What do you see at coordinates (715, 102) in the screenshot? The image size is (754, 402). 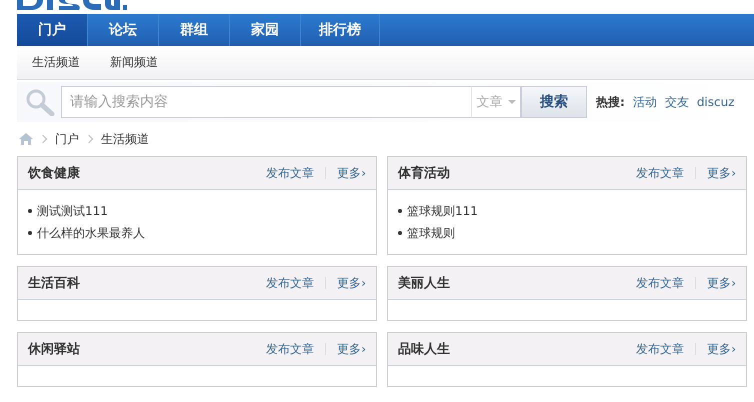 I see `hot-search-link: discuz` at bounding box center [715, 102].